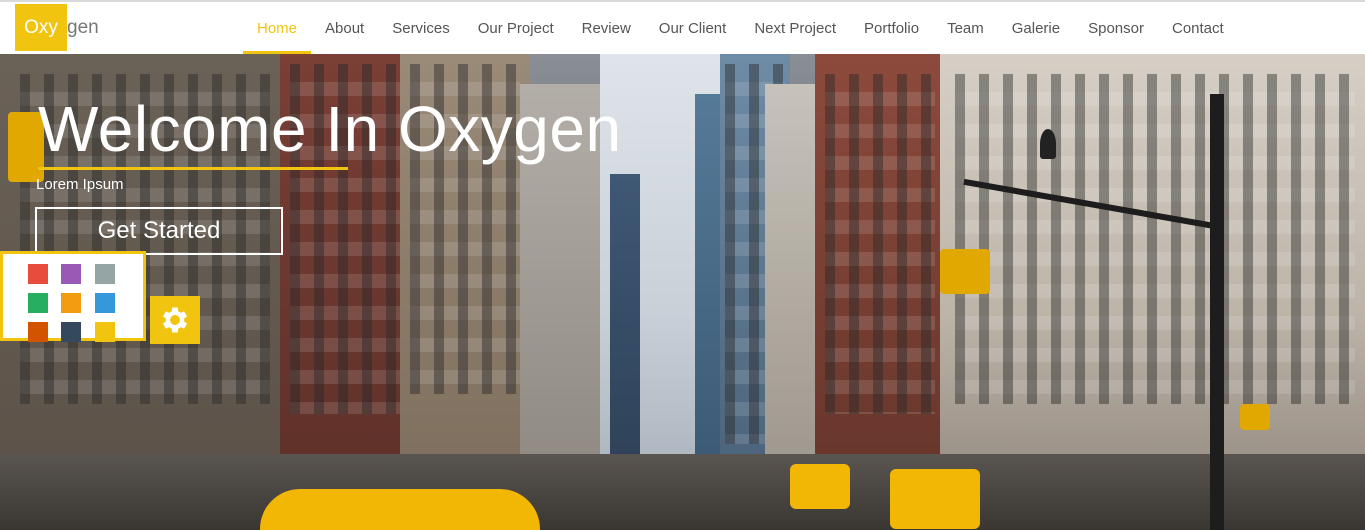  I want to click on title-underline, so click(193, 168).